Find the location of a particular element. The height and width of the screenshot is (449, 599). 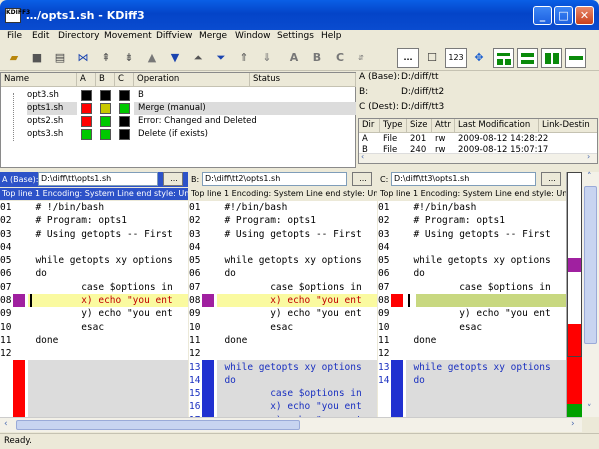

menu-window: Window is located at coordinates (253, 36).